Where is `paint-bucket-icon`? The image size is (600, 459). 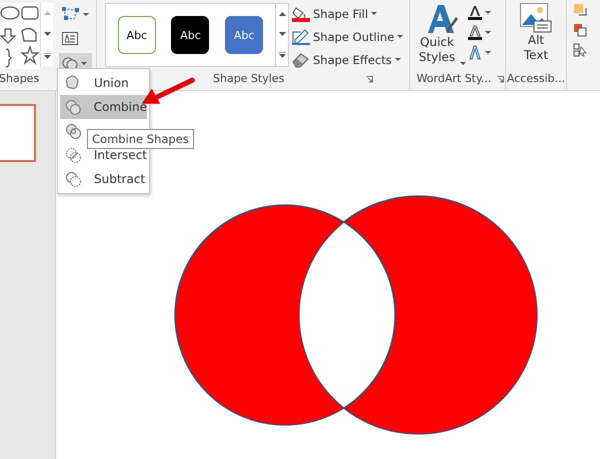 paint-bucket-icon is located at coordinates (301, 14).